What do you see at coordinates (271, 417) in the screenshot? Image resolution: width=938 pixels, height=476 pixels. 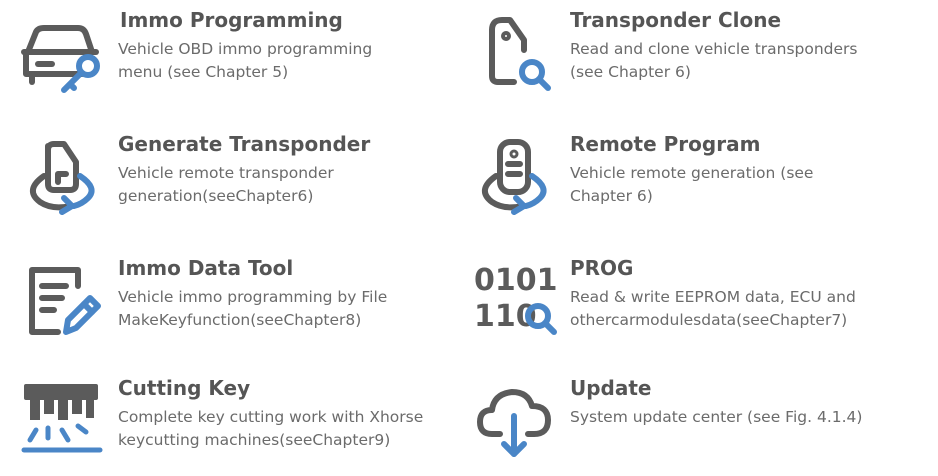 I see `item-description-line: Complete key cutting work with Xhorse` at bounding box center [271, 417].